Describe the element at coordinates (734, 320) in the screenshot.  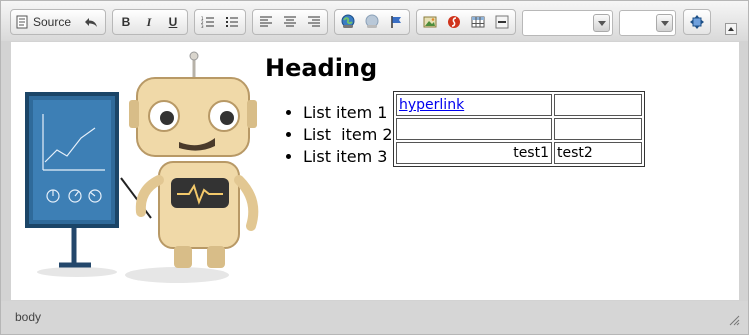
I see `resize-handle-icon` at that location.